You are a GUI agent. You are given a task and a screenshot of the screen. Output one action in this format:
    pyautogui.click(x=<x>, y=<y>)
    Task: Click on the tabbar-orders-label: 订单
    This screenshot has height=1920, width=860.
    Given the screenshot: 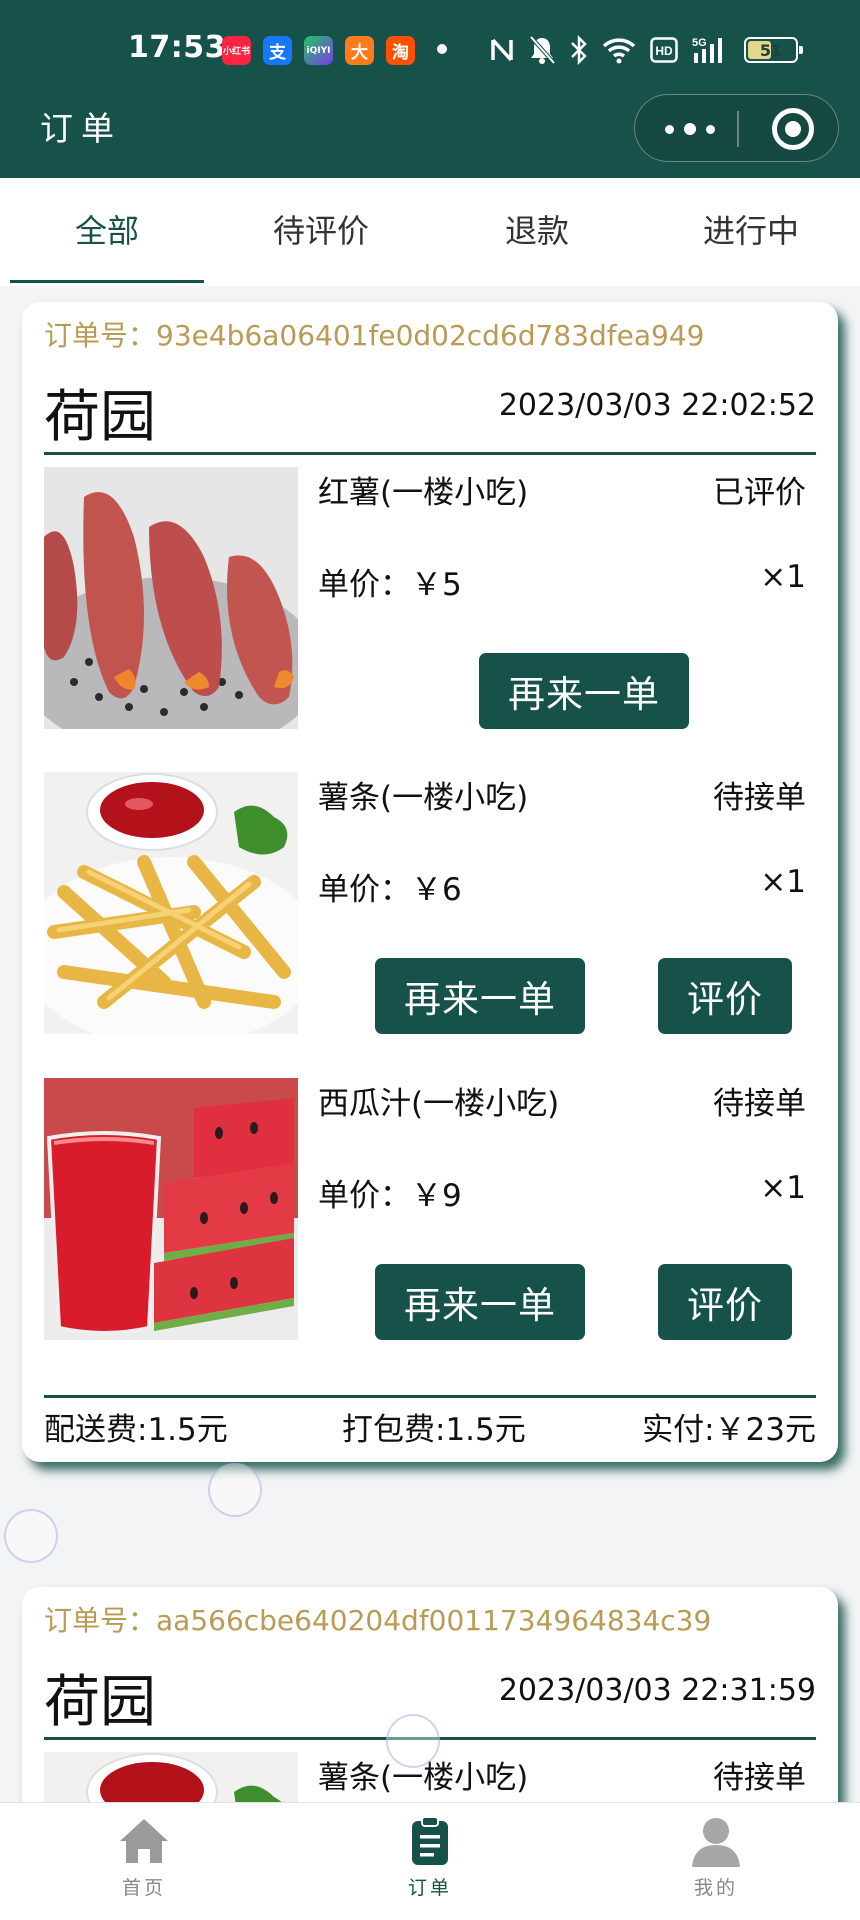 What is the action you would take?
    pyautogui.click(x=429, y=1888)
    